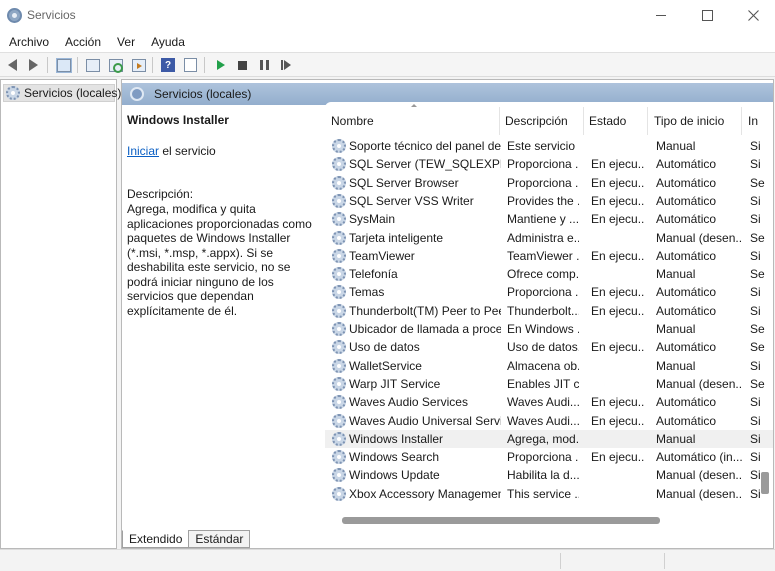 This screenshot has height=571, width=775. What do you see at coordinates (765, 326) in the screenshot?
I see `vertical-scrollbar` at bounding box center [765, 326].